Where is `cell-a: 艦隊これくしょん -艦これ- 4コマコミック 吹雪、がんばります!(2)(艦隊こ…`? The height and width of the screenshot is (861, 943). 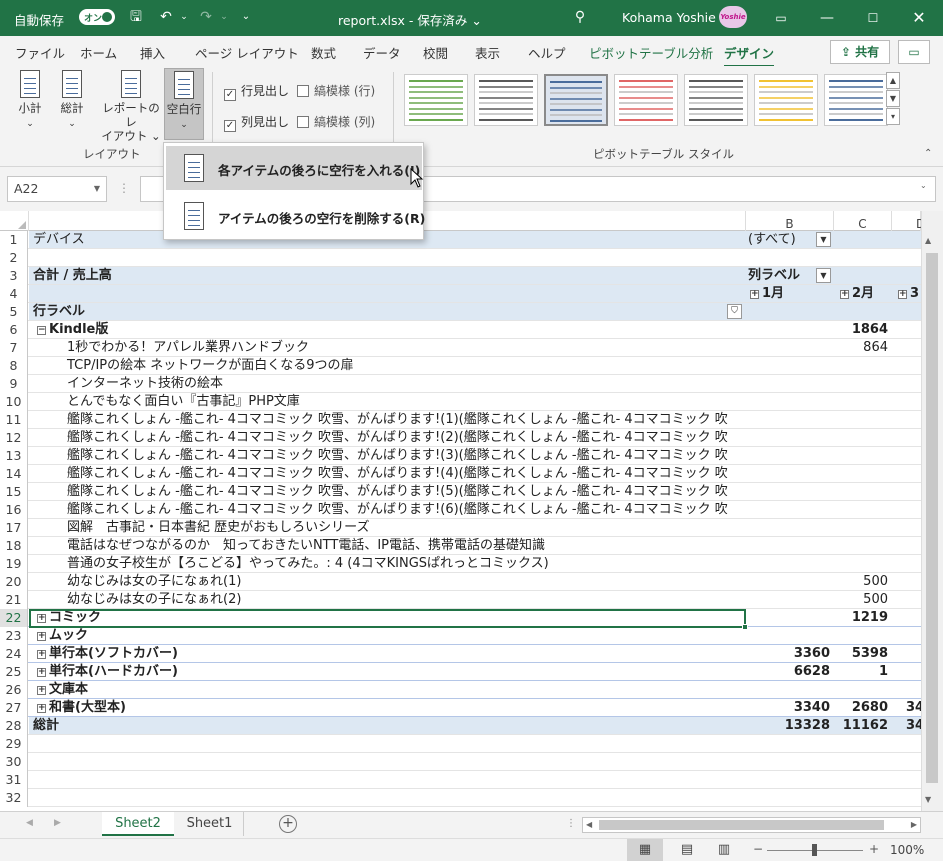
cell-a: 艦隊これくしょん -艦これ- 4コマコミック 吹雪、がんばります!(2)(艦隊こ… is located at coordinates (379, 438).